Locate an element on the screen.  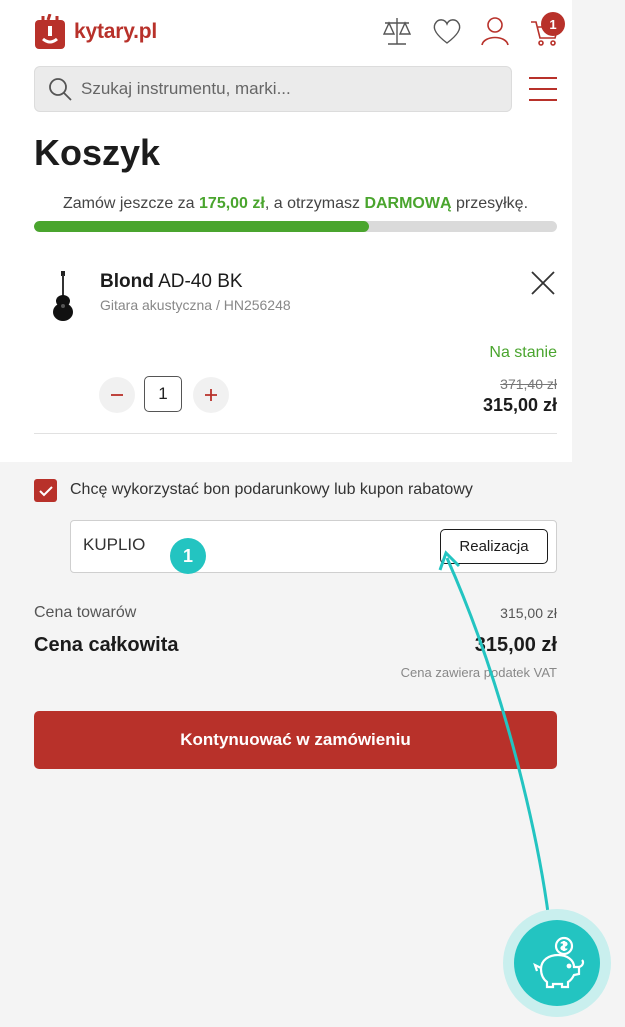
total-price-value: 315,00 zł is located at coordinates (515, 645).